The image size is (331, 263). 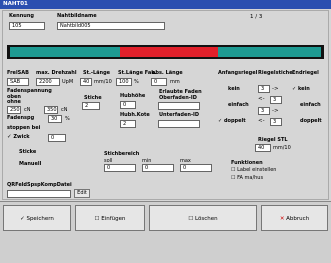 What do you see at coordinates (128, 124) in the screenshot?
I see `hubh-kote-field: 2` at bounding box center [128, 124].